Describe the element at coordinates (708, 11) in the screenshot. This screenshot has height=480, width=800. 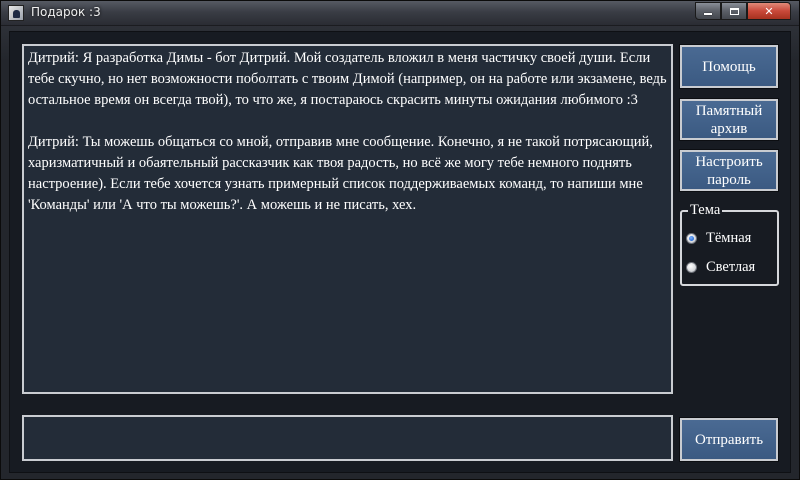
I see `minimize-button` at that location.